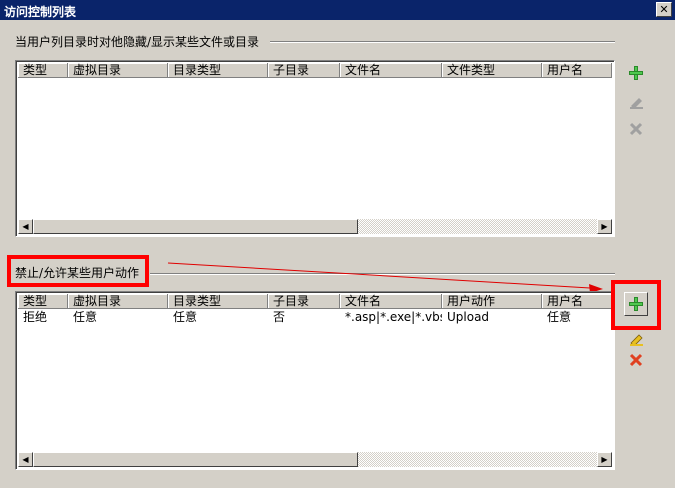  Describe the element at coordinates (492, 301) in the screenshot. I see `column-header: 用户动作` at that location.